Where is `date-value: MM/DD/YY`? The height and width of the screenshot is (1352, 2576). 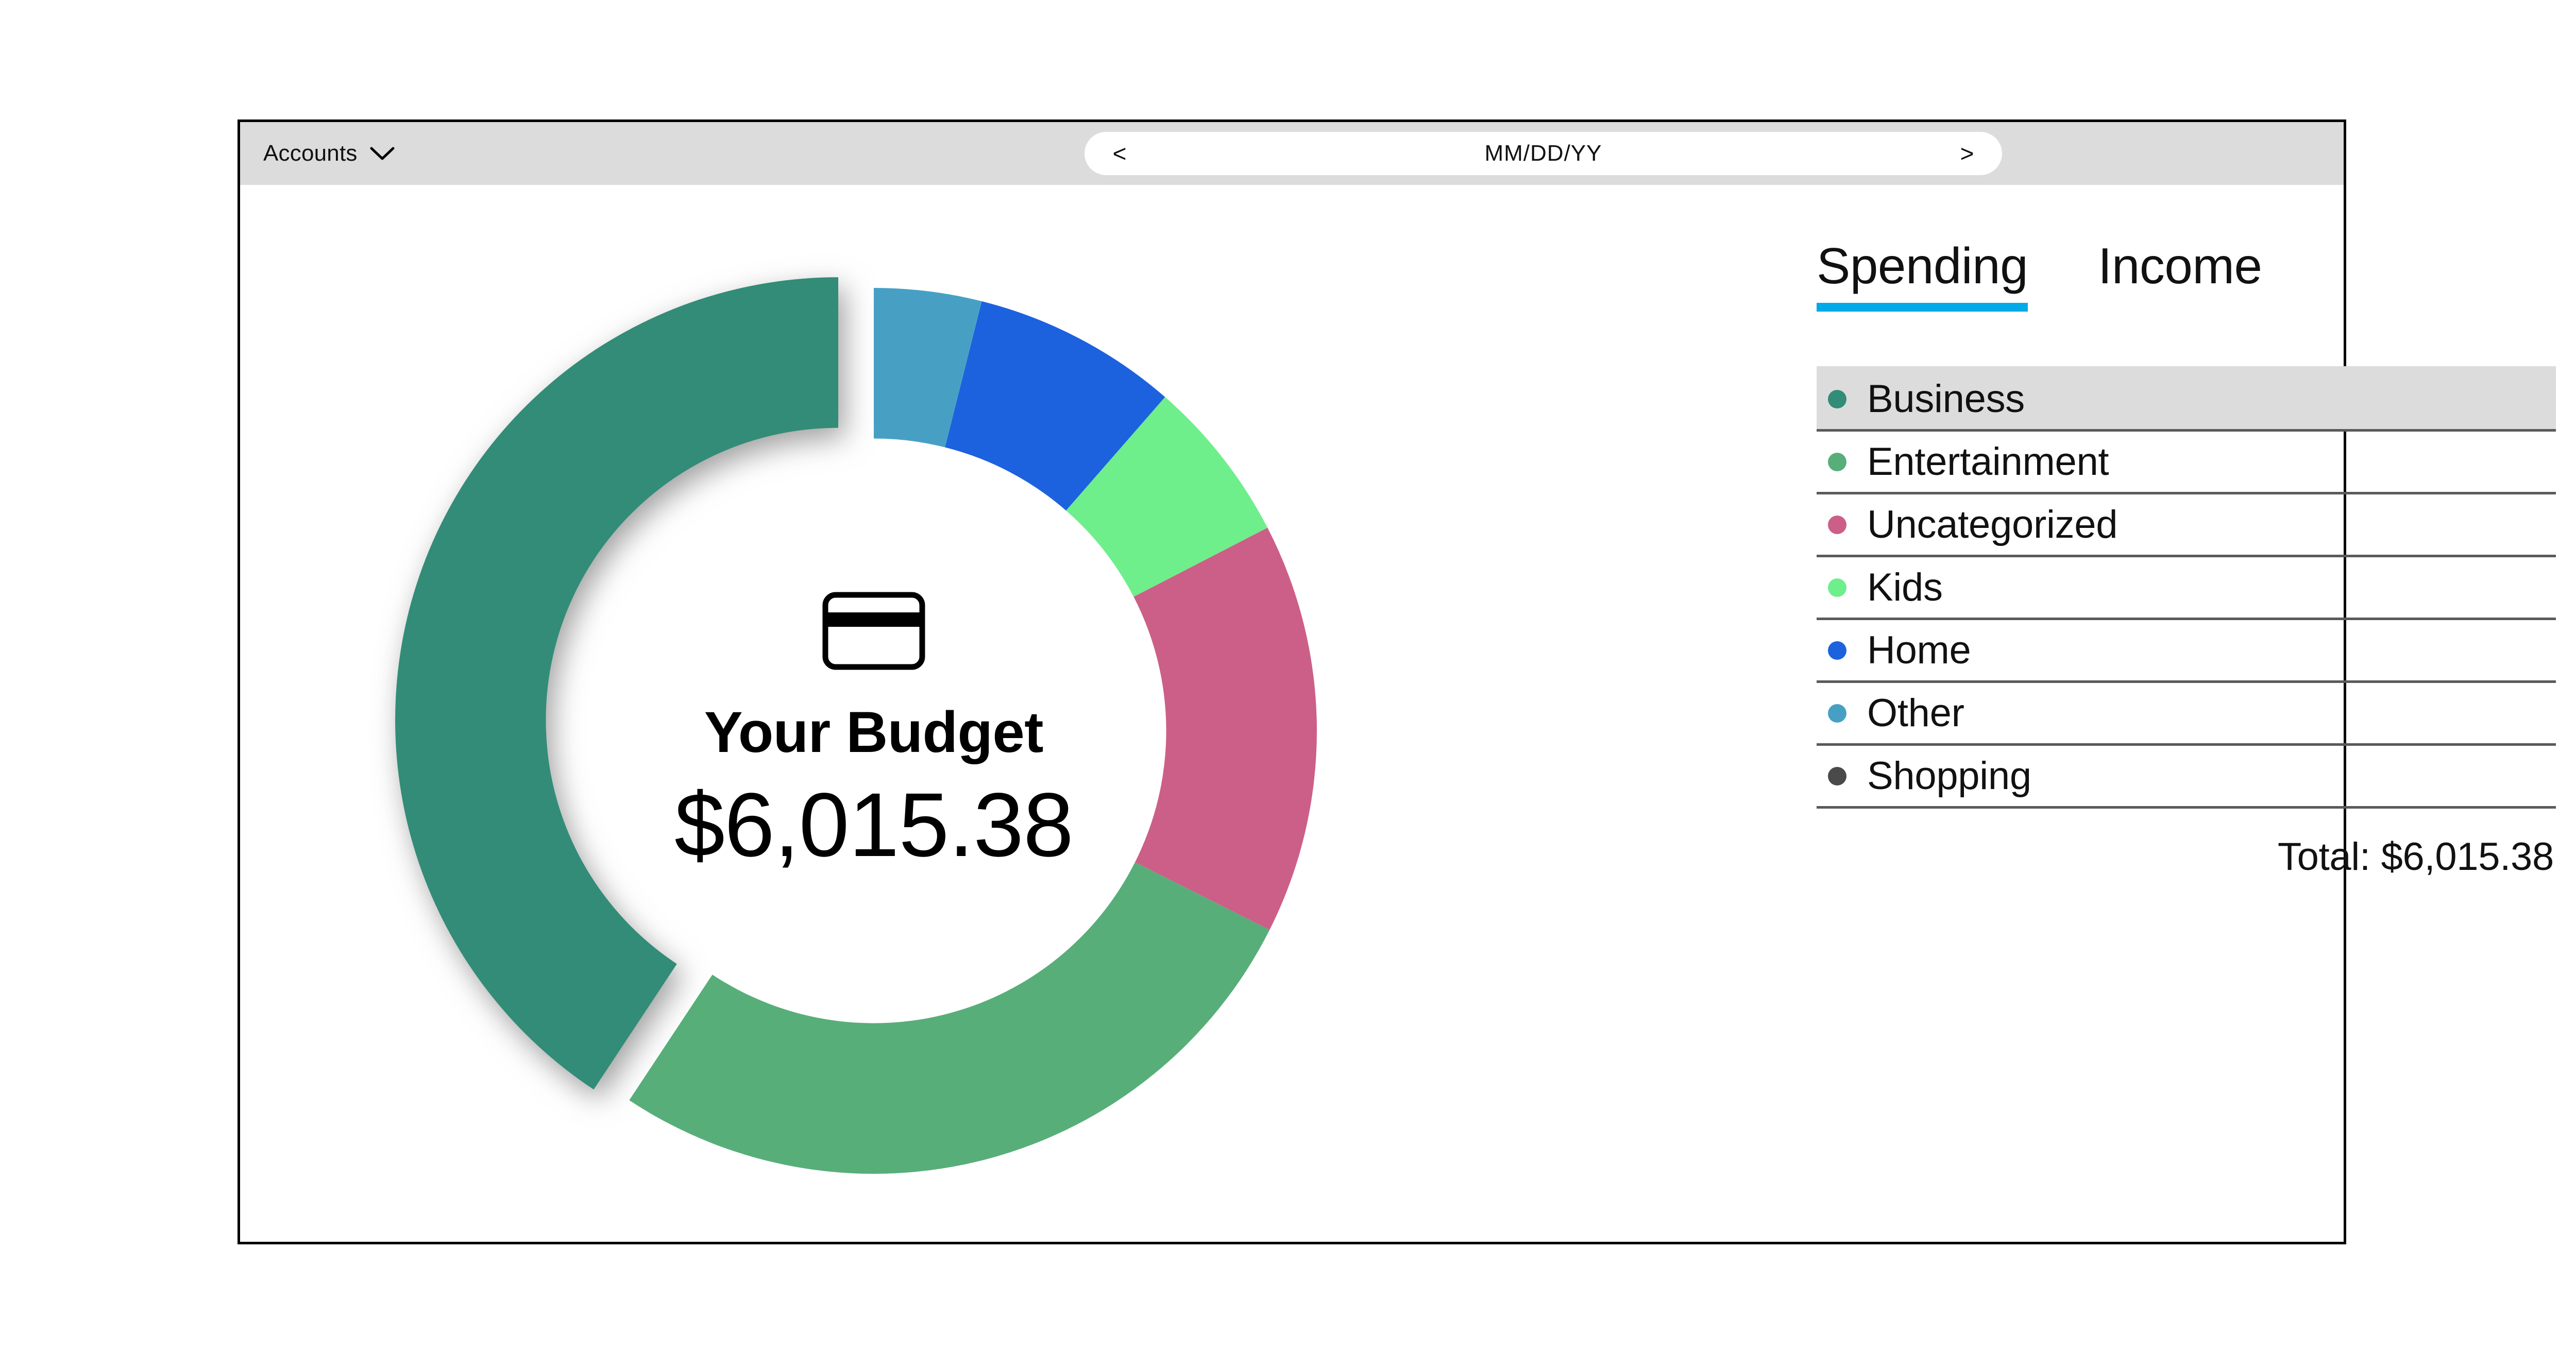
date-value: MM/DD/YY is located at coordinates (1543, 153).